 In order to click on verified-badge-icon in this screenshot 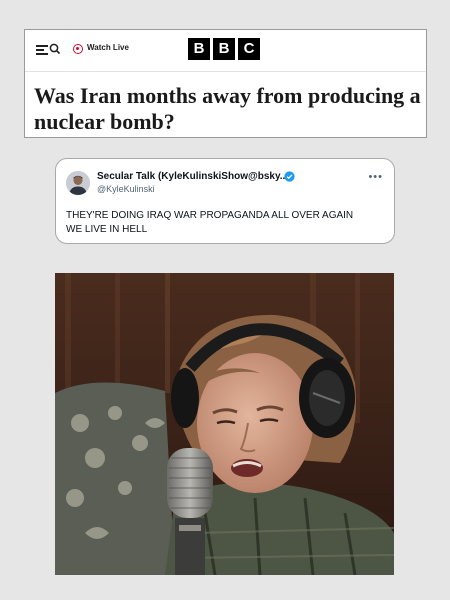, I will do `click(289, 176)`.